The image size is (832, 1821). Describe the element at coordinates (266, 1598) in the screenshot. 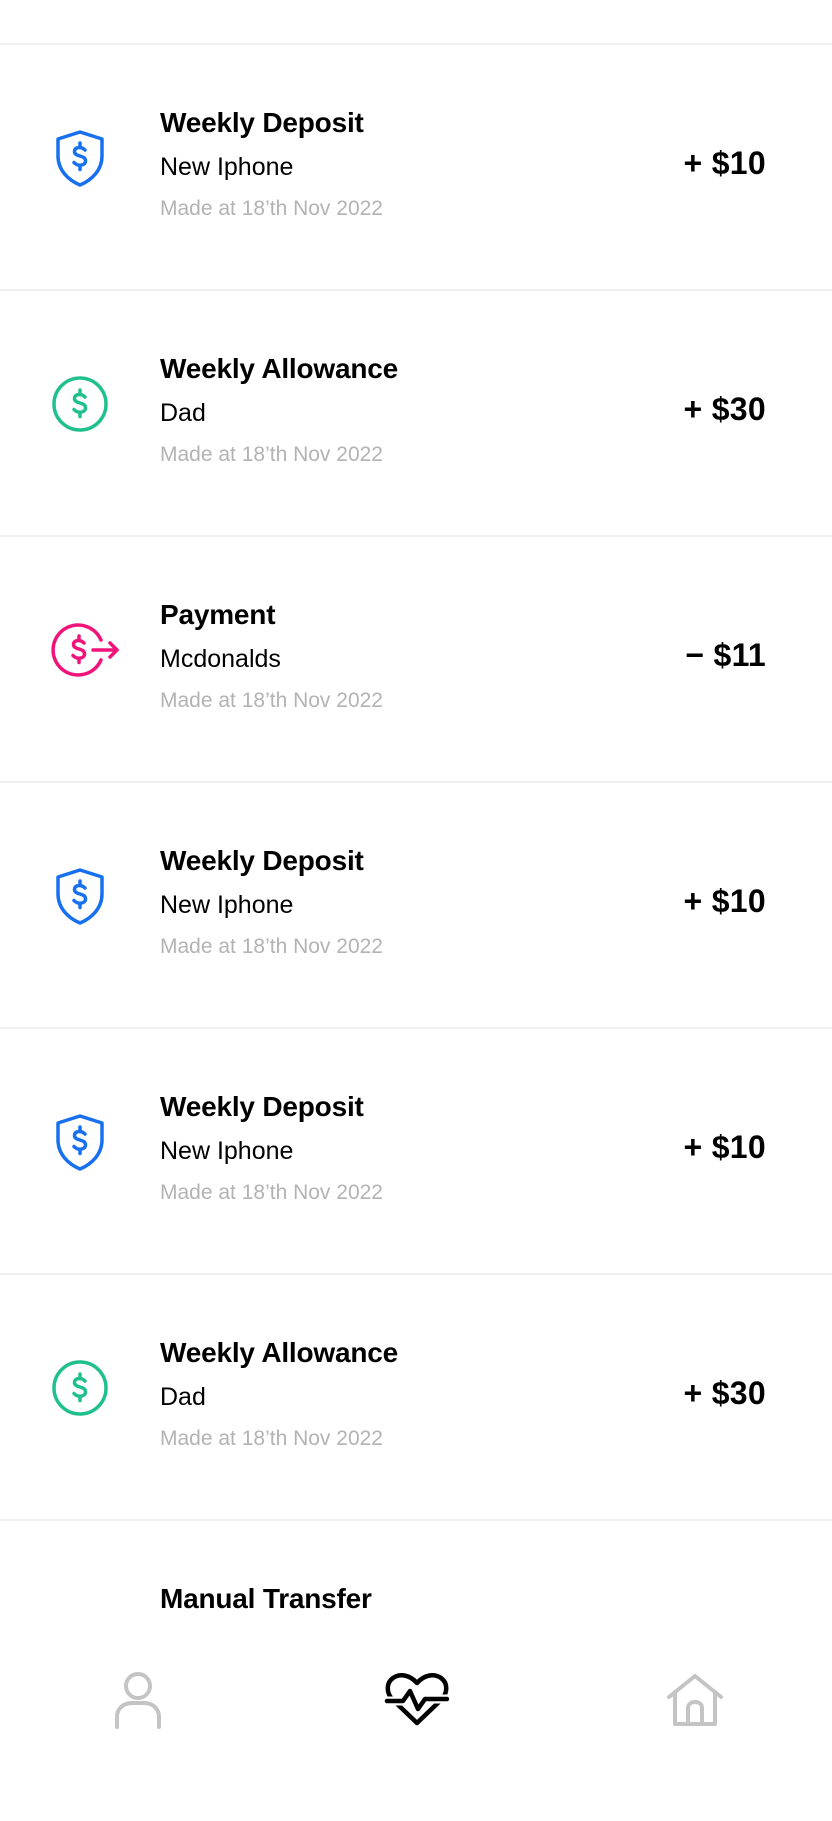

I see `transaction-title: Manual Transfer` at that location.